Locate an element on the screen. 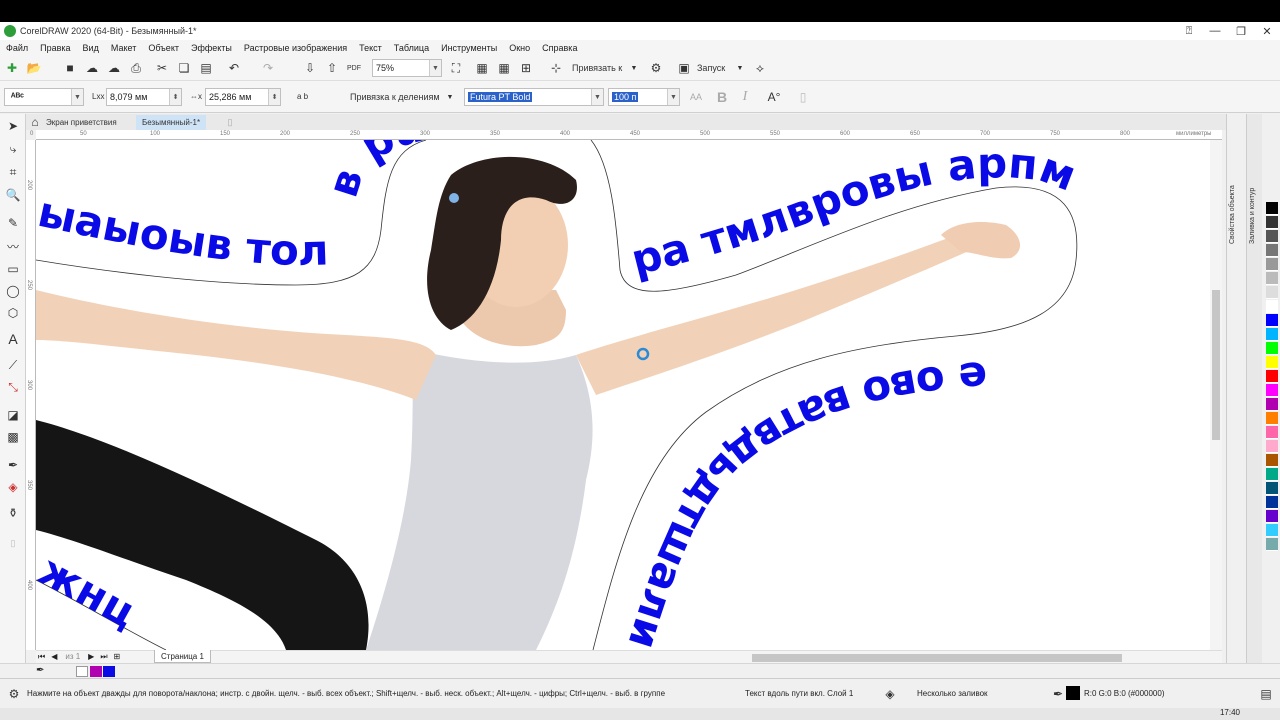 The height and width of the screenshot is (720, 1280). path-text-vertical: в ра is located at coordinates (373, 171).